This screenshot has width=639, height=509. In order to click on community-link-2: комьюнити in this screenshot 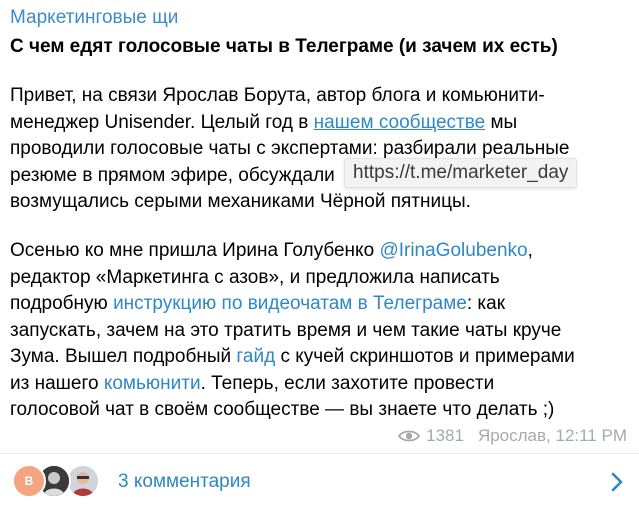, I will do `click(152, 383)`.